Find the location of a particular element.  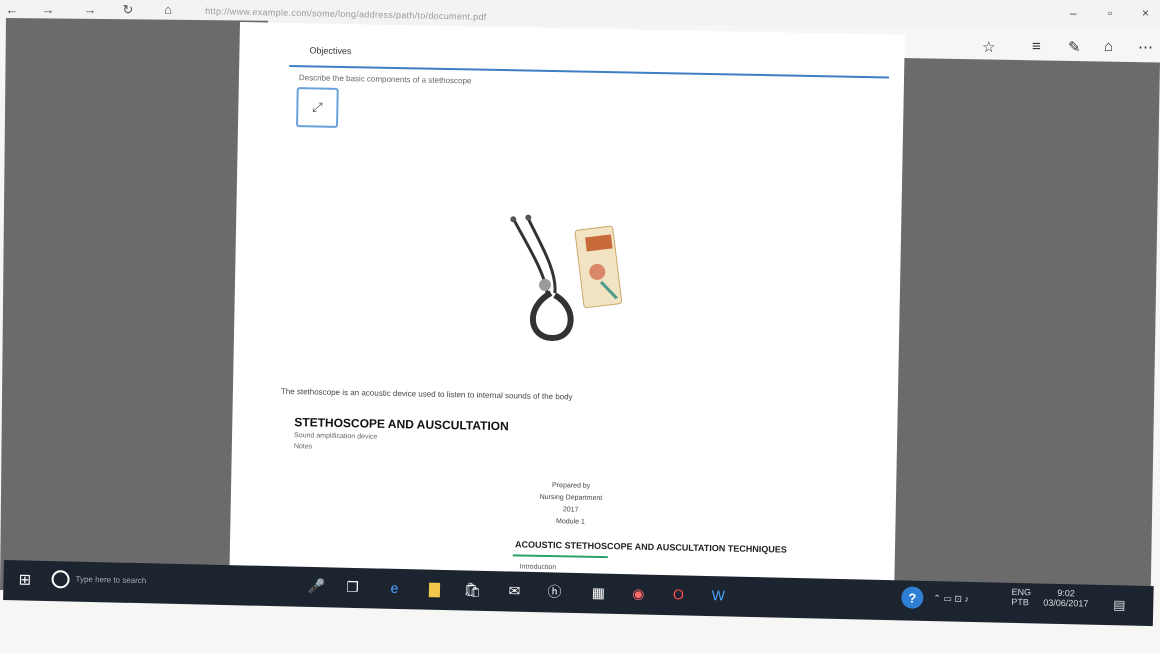

refresh-button: ↻ is located at coordinates (128, 10).